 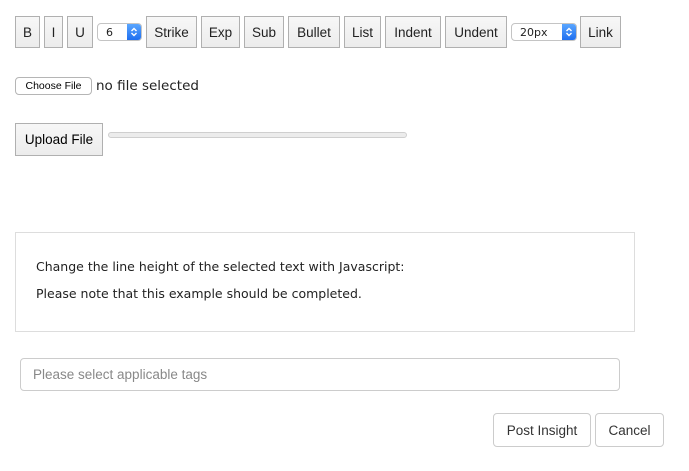 What do you see at coordinates (220, 32) in the screenshot?
I see `superscript-button: Exp` at bounding box center [220, 32].